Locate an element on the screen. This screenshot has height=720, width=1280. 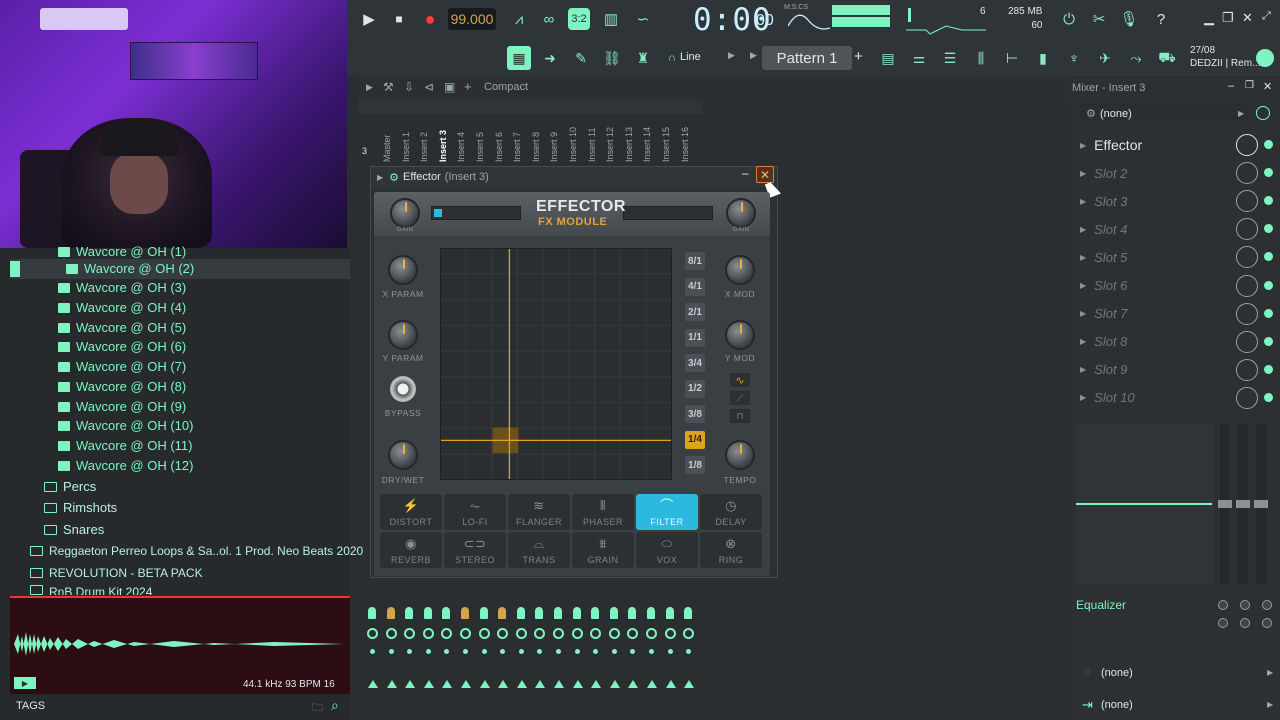
latency-icon is located at coordinates (1263, 113).